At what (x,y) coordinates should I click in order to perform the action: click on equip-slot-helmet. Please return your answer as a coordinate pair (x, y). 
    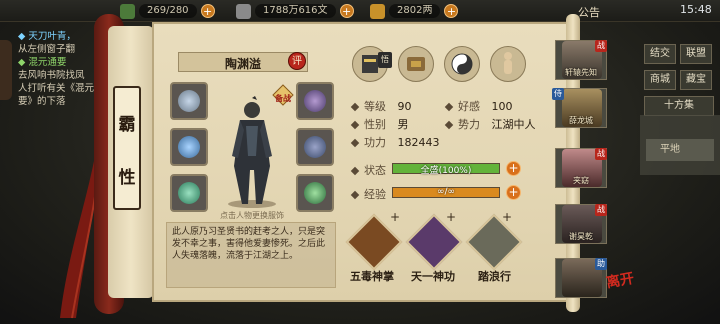
    Looking at the image, I should click on (315, 101).